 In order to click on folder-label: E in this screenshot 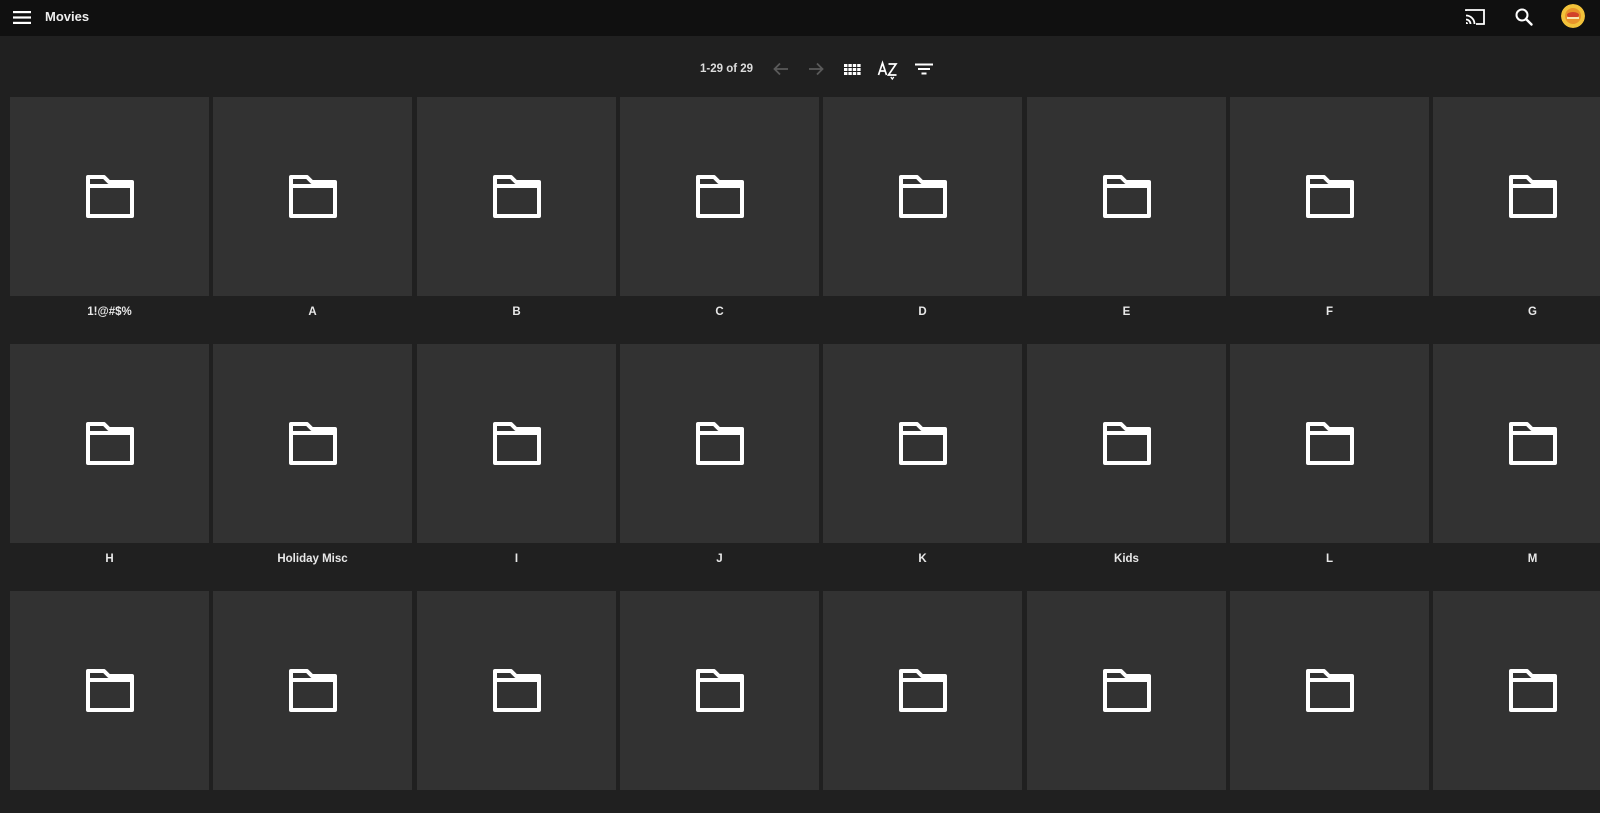, I will do `click(1126, 312)`.